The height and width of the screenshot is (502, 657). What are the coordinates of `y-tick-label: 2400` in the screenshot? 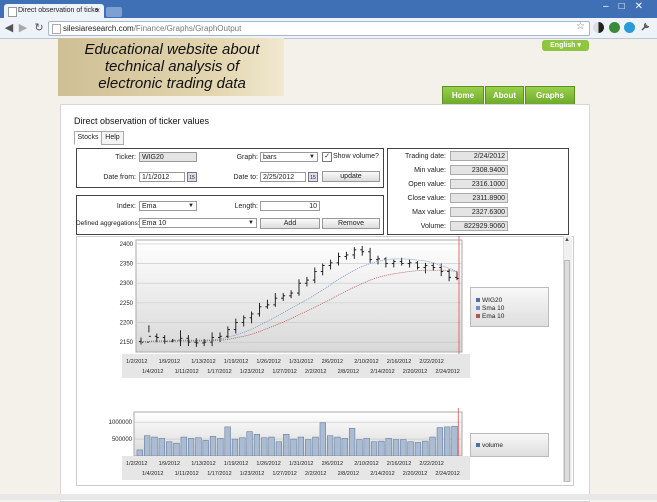 It's located at (127, 245).